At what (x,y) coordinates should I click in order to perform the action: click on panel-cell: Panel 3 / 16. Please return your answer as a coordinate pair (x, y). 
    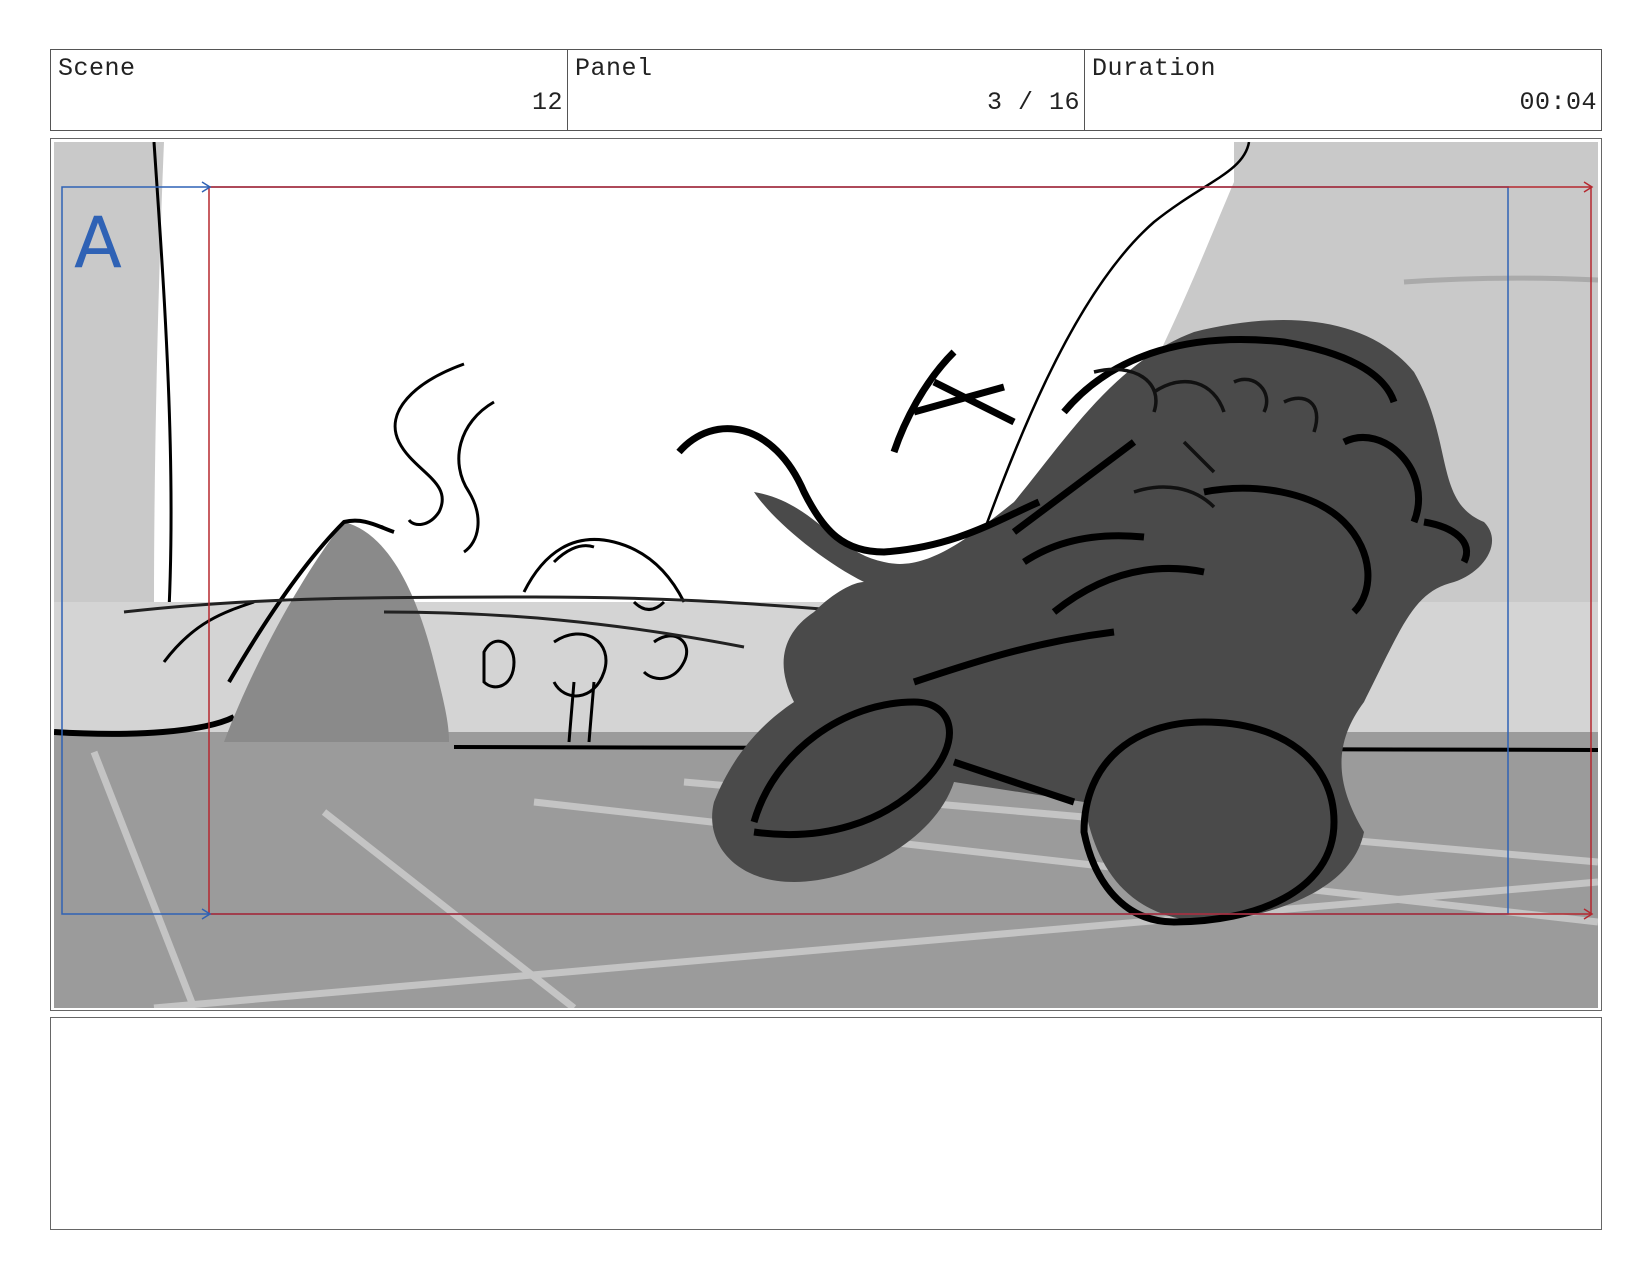
    Looking at the image, I should click on (826, 90).